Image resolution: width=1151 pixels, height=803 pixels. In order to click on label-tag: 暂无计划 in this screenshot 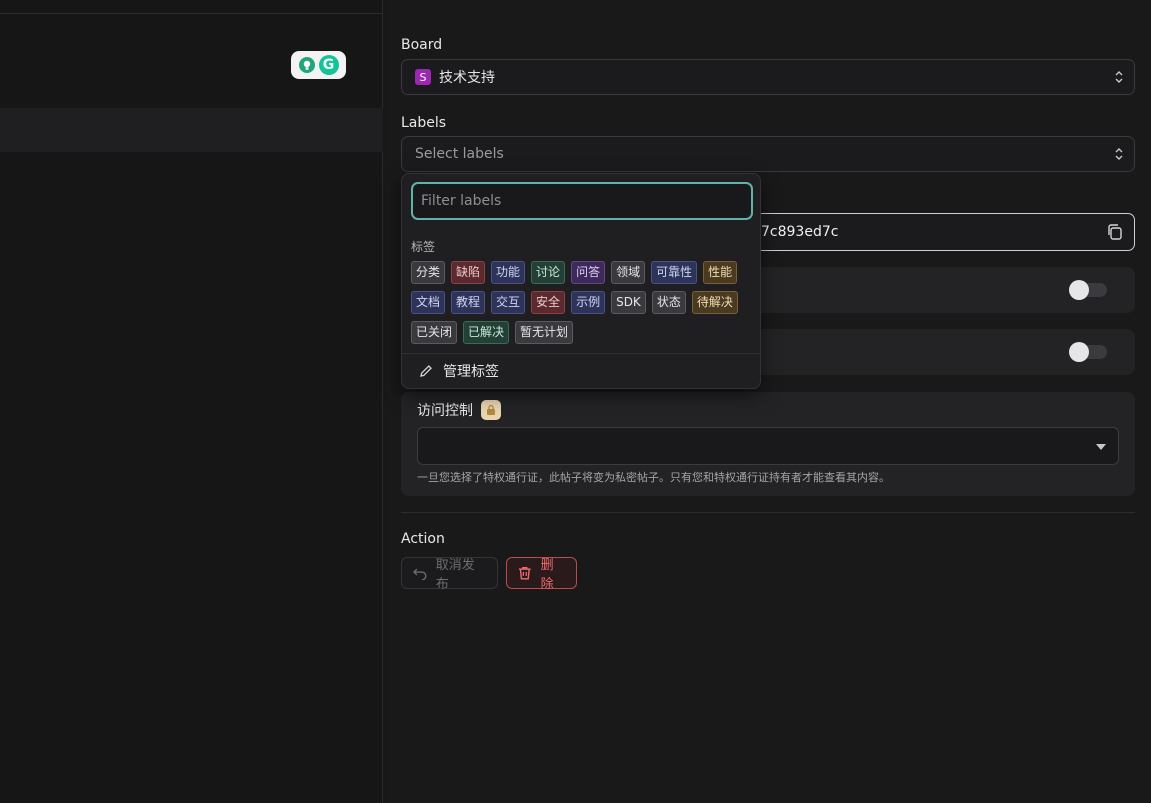, I will do `click(544, 332)`.